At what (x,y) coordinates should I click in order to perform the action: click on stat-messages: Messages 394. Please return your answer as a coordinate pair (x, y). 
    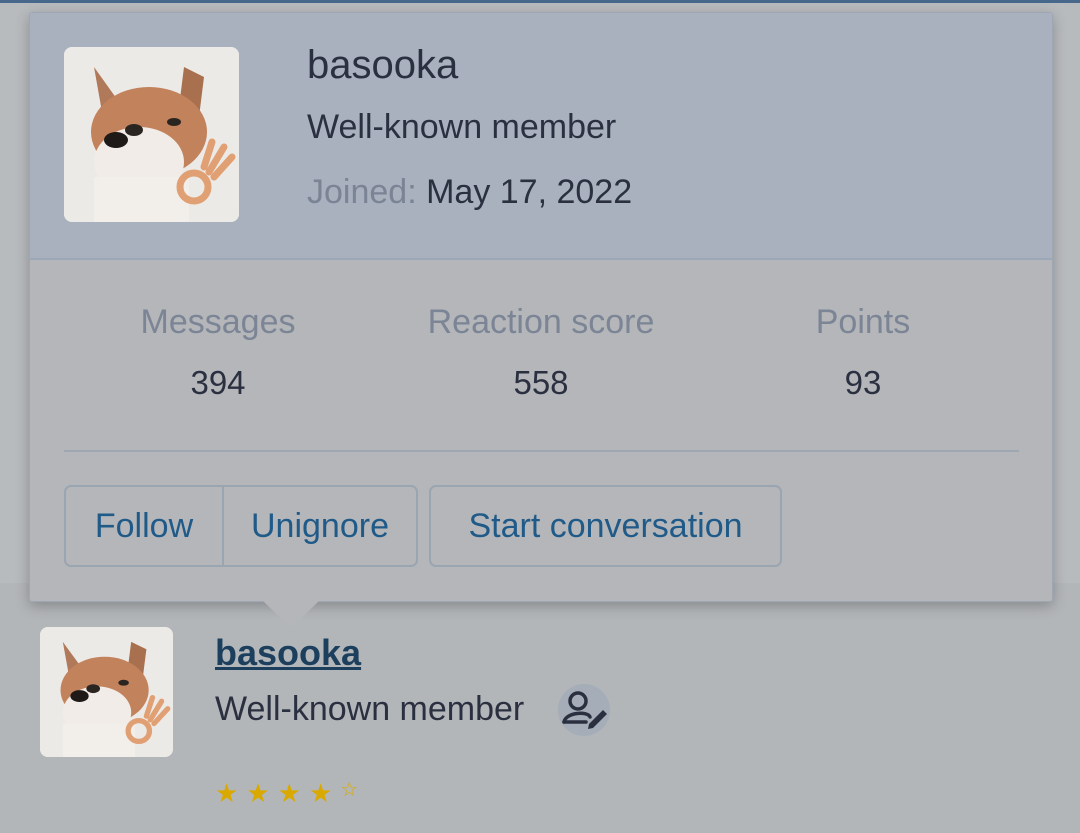
    Looking at the image, I should click on (218, 352).